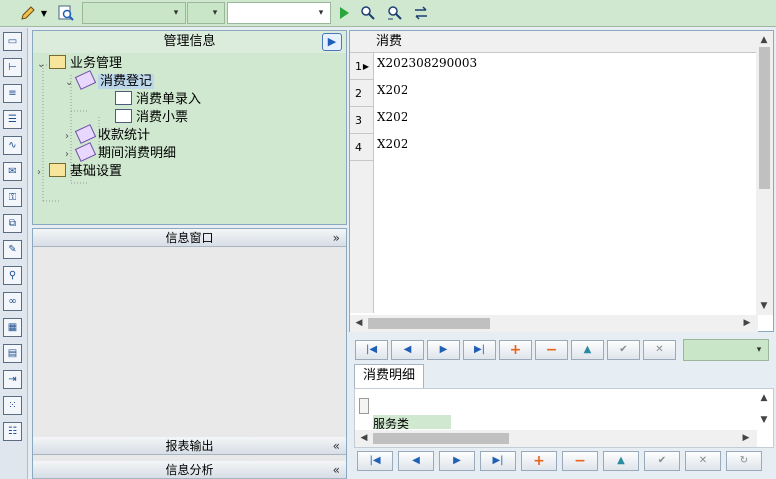 The width and height of the screenshot is (776, 479). I want to click on detail-vertical-scrollbar: ▲ ▼, so click(764, 410).